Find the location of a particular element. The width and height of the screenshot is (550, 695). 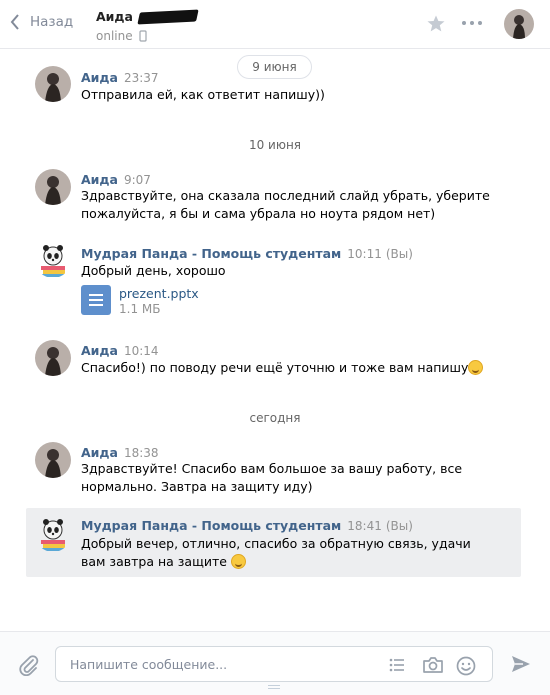

back-button: Назад is located at coordinates (41, 22).